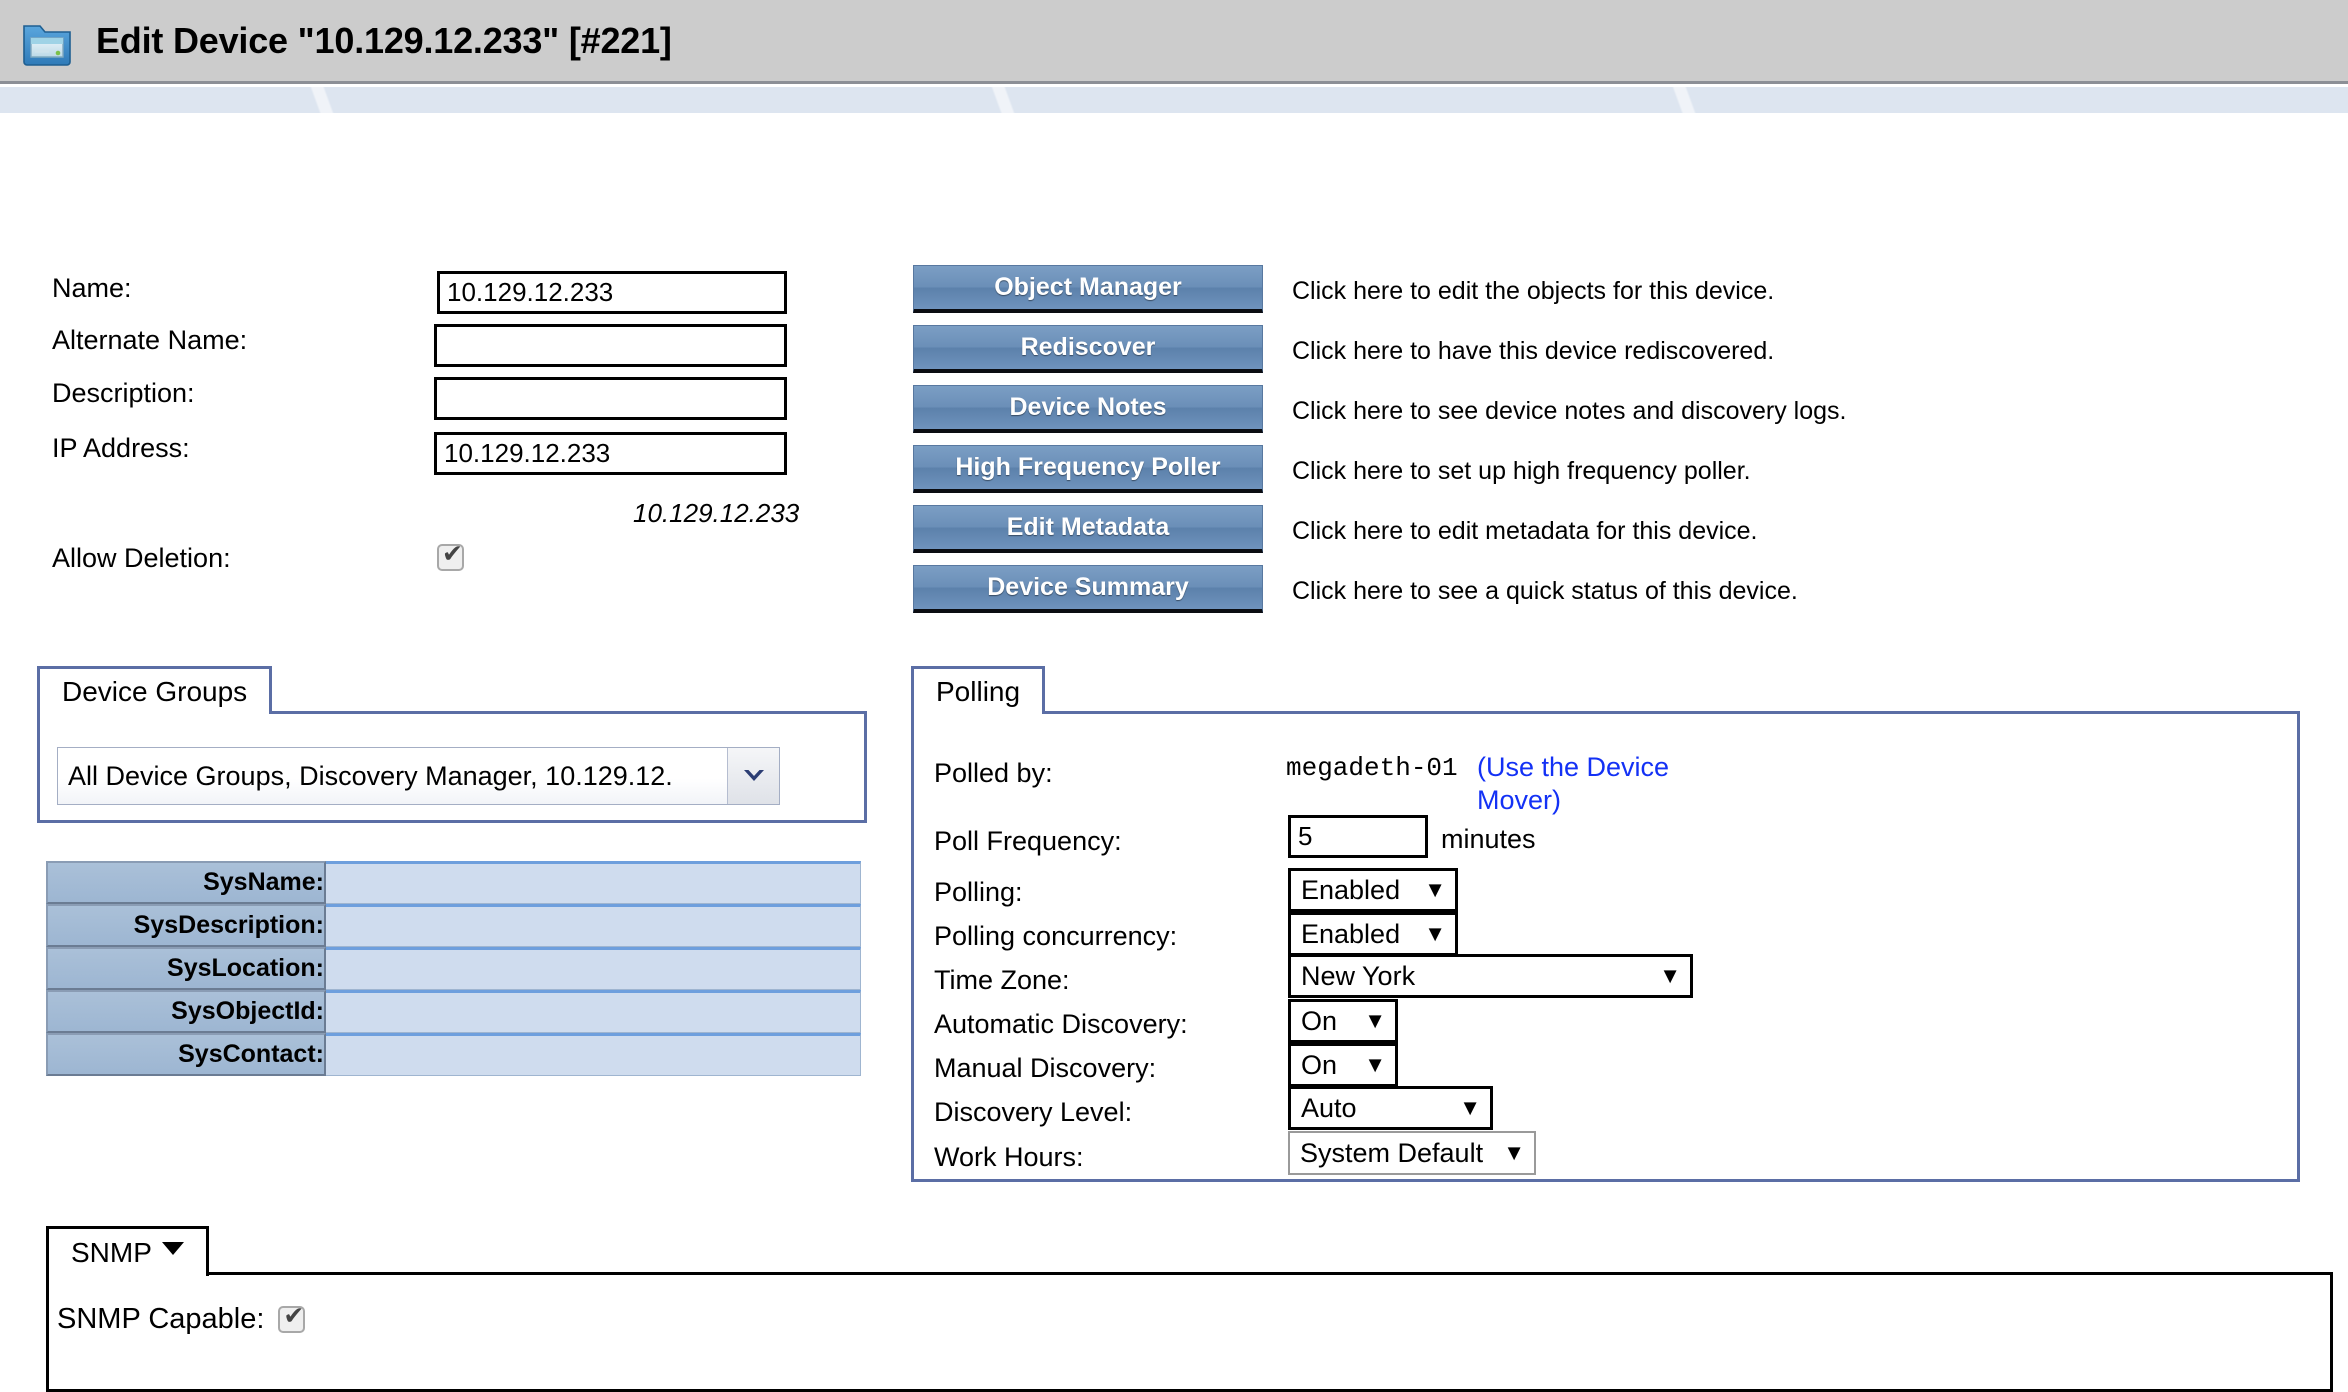 The height and width of the screenshot is (1392, 2348). Describe the element at coordinates (47, 41) in the screenshot. I see `device-folder-icon` at that location.